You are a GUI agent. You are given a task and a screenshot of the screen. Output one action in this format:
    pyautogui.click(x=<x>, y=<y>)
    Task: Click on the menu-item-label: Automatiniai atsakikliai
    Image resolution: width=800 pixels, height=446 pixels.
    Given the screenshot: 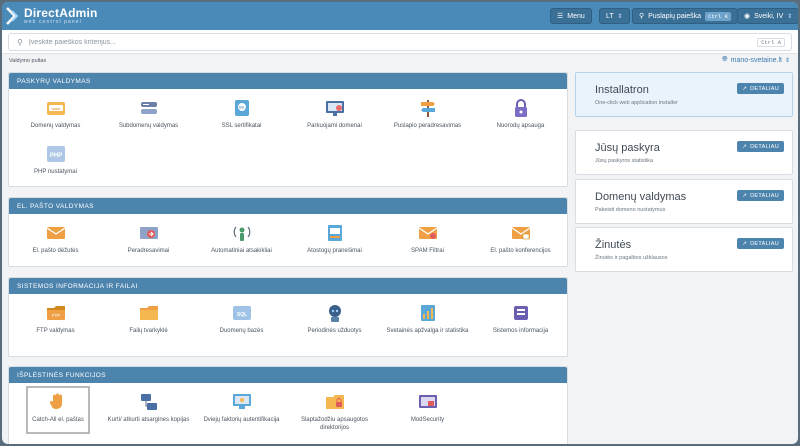 What is the action you would take?
    pyautogui.click(x=241, y=251)
    